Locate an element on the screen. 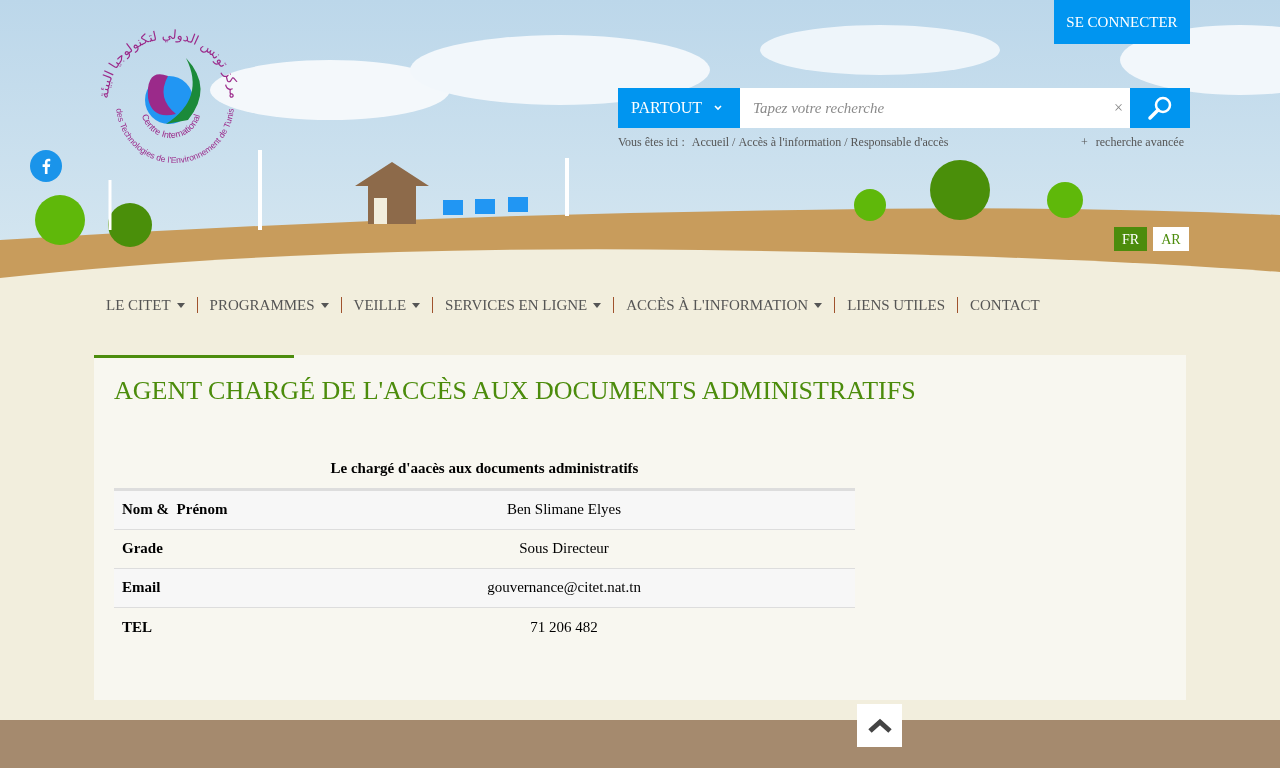 The height and width of the screenshot is (768, 1280). table-cell-text: gouvernance@citet.nat.tn is located at coordinates (564, 588).